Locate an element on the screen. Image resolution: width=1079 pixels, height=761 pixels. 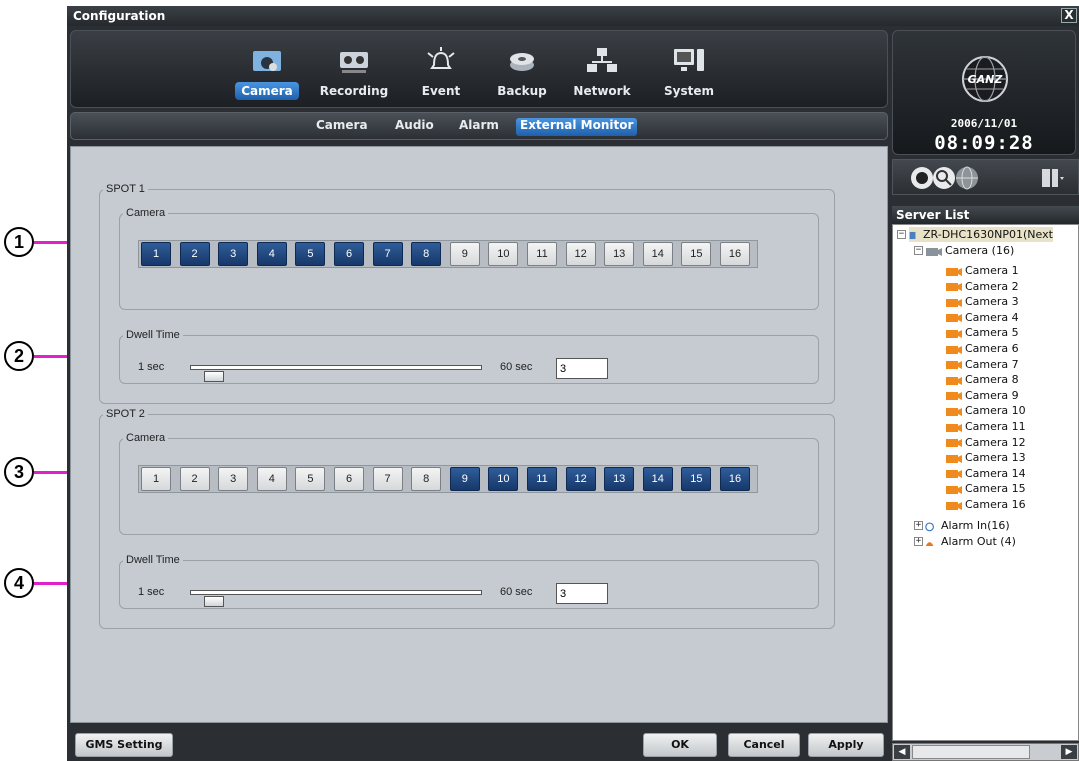
tab-event: Event is located at coordinates (441, 71).